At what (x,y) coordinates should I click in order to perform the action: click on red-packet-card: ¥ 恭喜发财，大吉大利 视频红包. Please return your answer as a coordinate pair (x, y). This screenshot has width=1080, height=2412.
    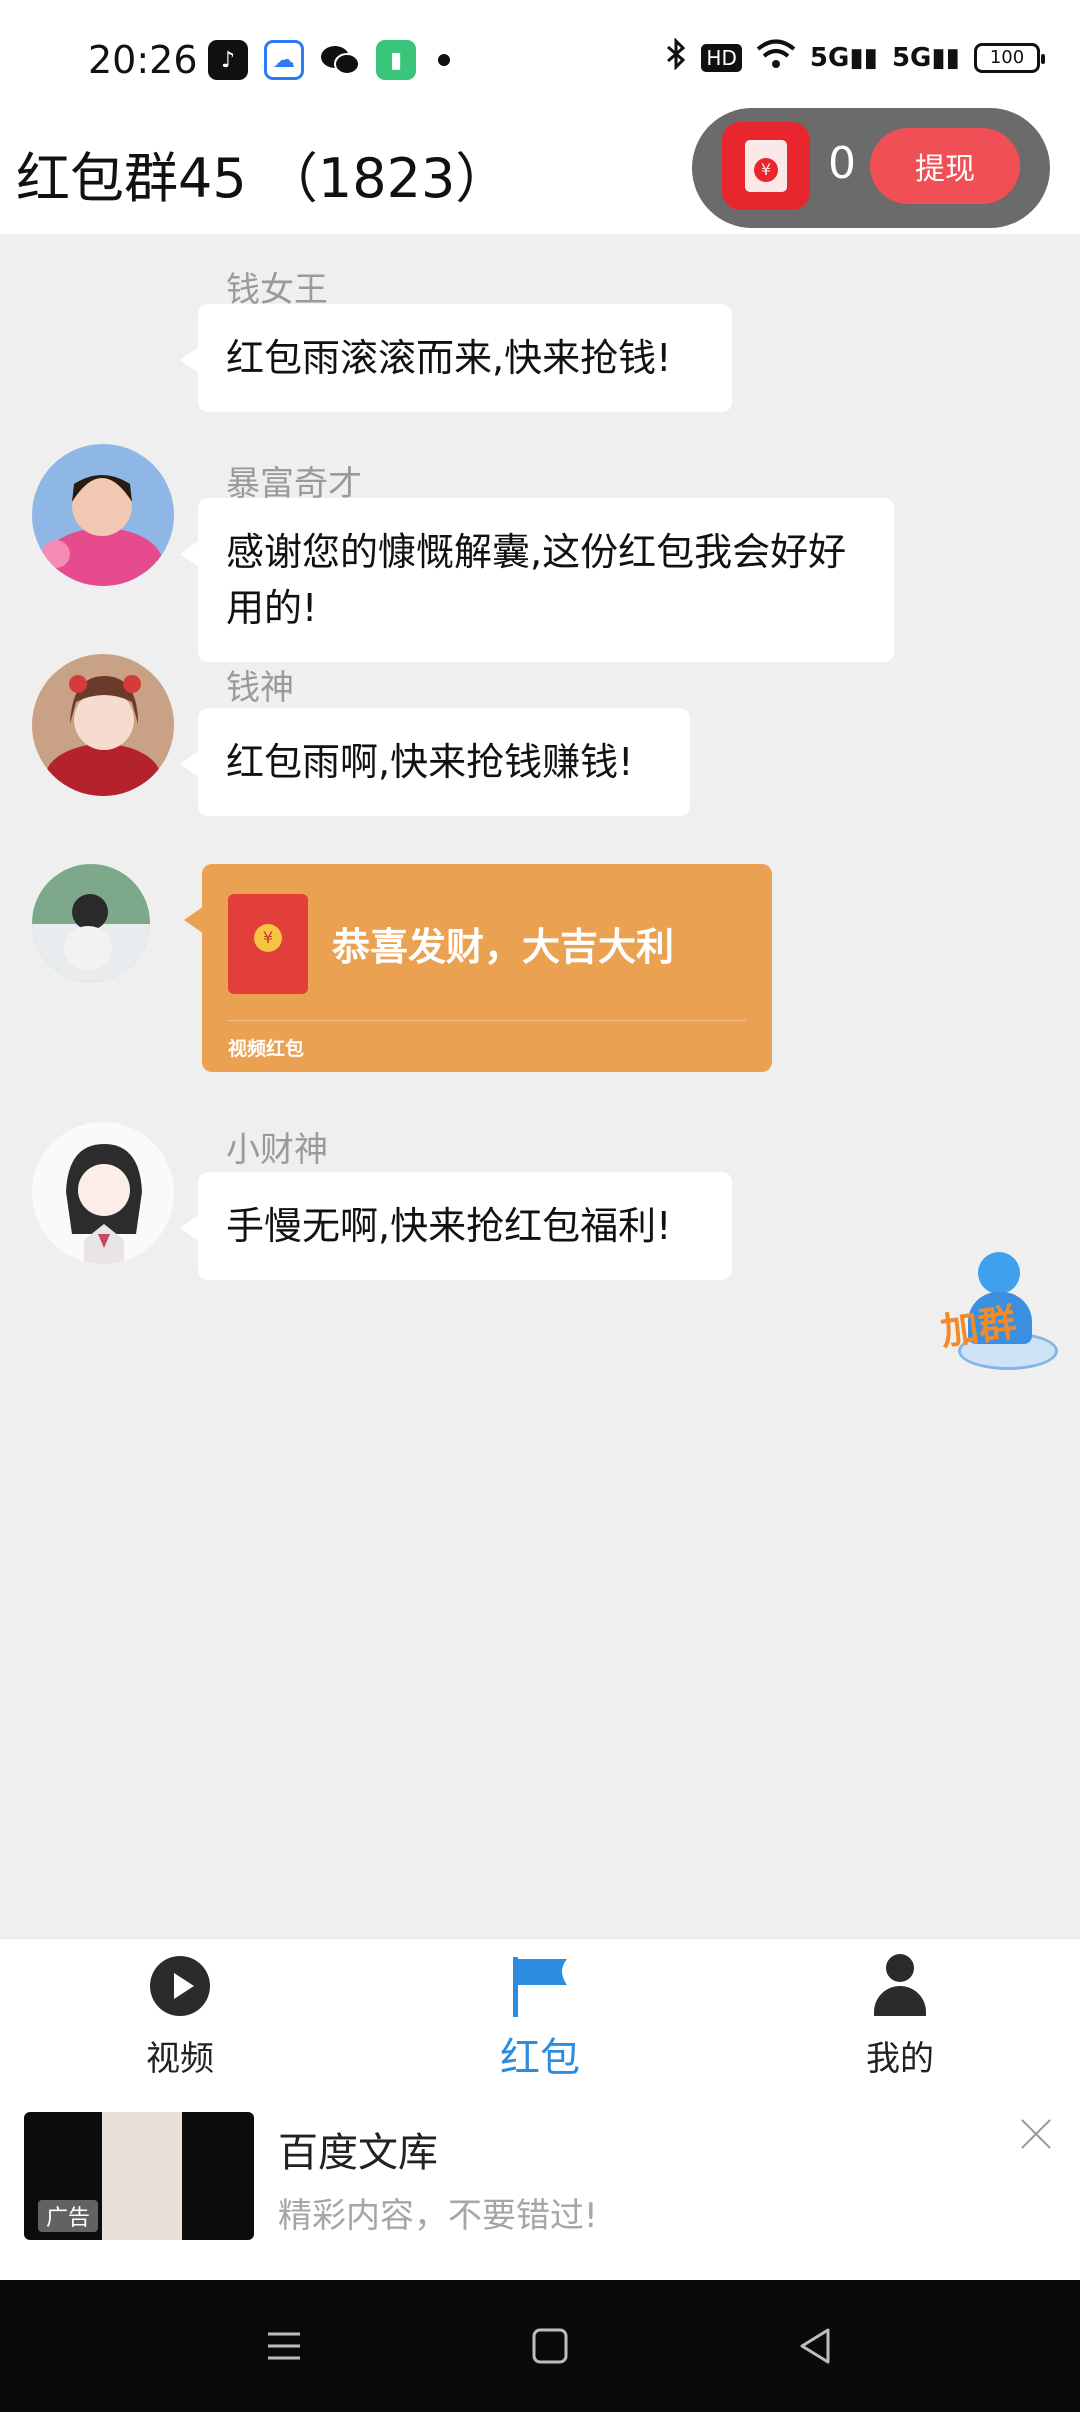
    Looking at the image, I should click on (478, 968).